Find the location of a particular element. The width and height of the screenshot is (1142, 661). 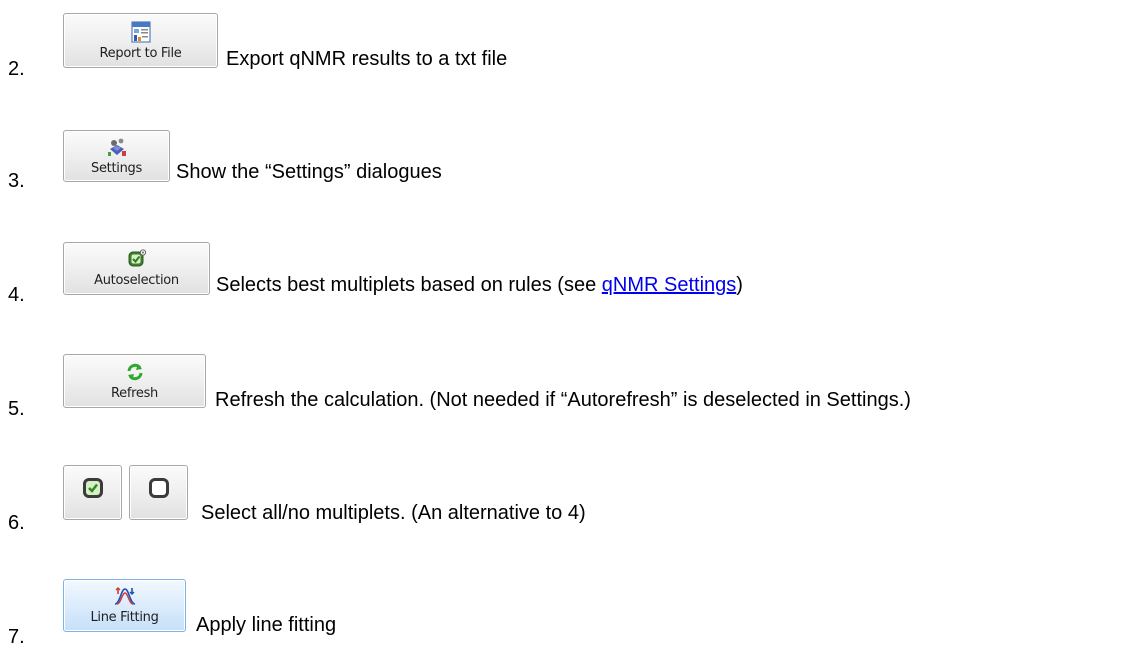

button-label: Refresh is located at coordinates (134, 393).